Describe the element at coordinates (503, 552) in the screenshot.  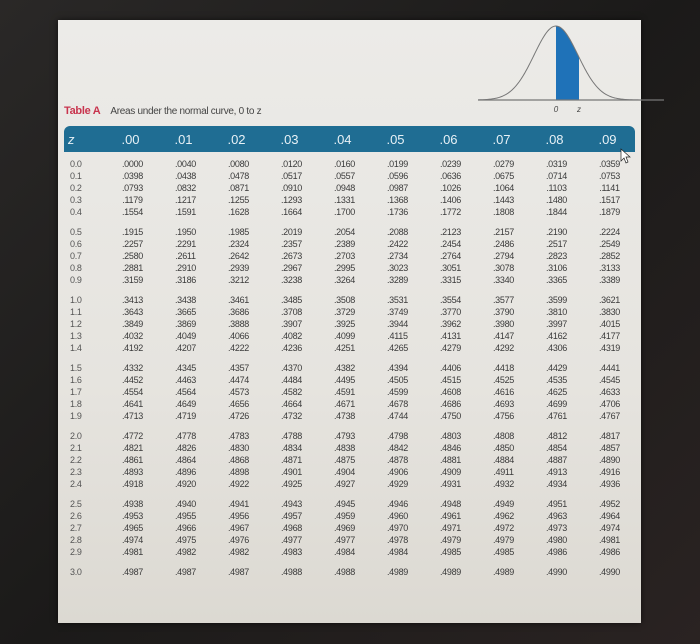
I see `area-value-cell: .4985` at that location.